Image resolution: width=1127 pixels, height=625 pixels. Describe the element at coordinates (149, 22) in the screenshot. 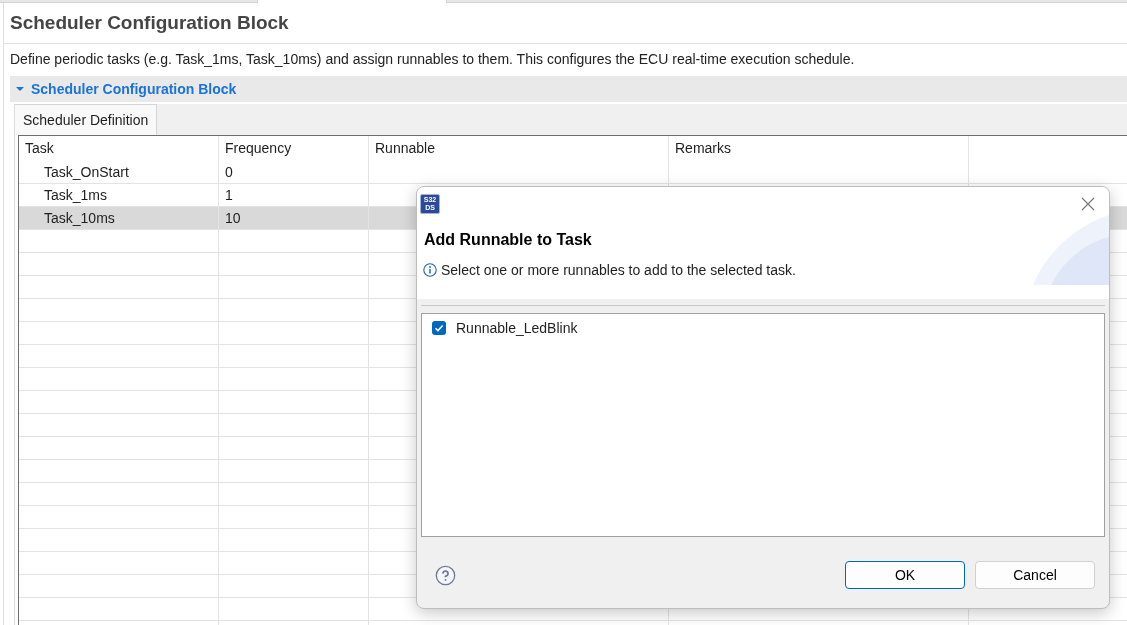

I see `page-title: Scheduler Configuration Block` at that location.